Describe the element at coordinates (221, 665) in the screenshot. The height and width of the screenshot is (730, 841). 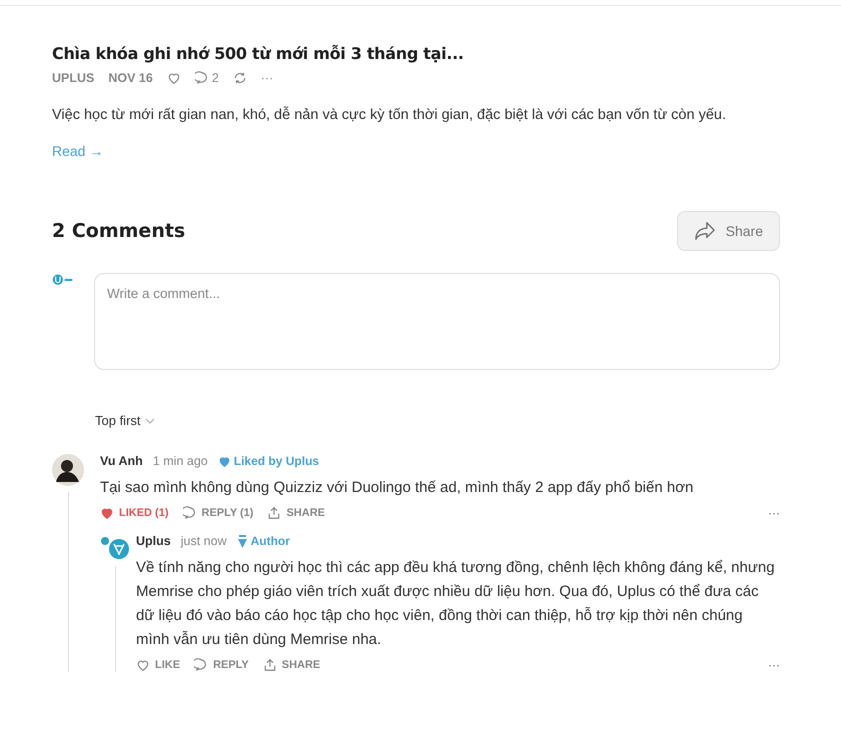
I see `reply-button: REPLY` at that location.